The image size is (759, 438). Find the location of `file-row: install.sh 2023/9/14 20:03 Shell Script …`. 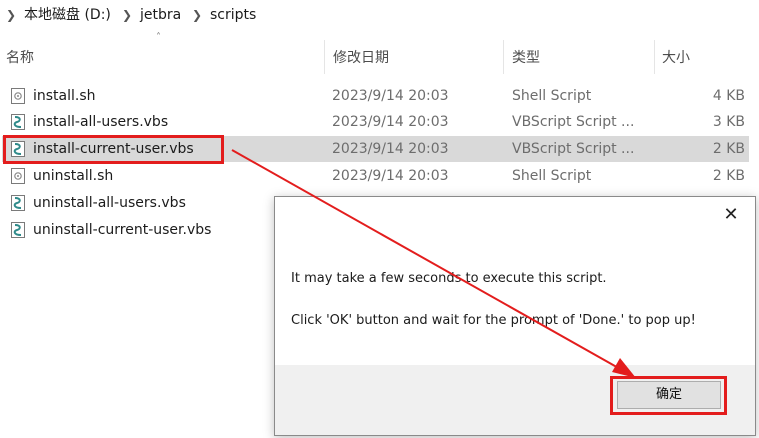

file-row: install.sh 2023/9/14 20:03 Shell Script … is located at coordinates (375, 96).